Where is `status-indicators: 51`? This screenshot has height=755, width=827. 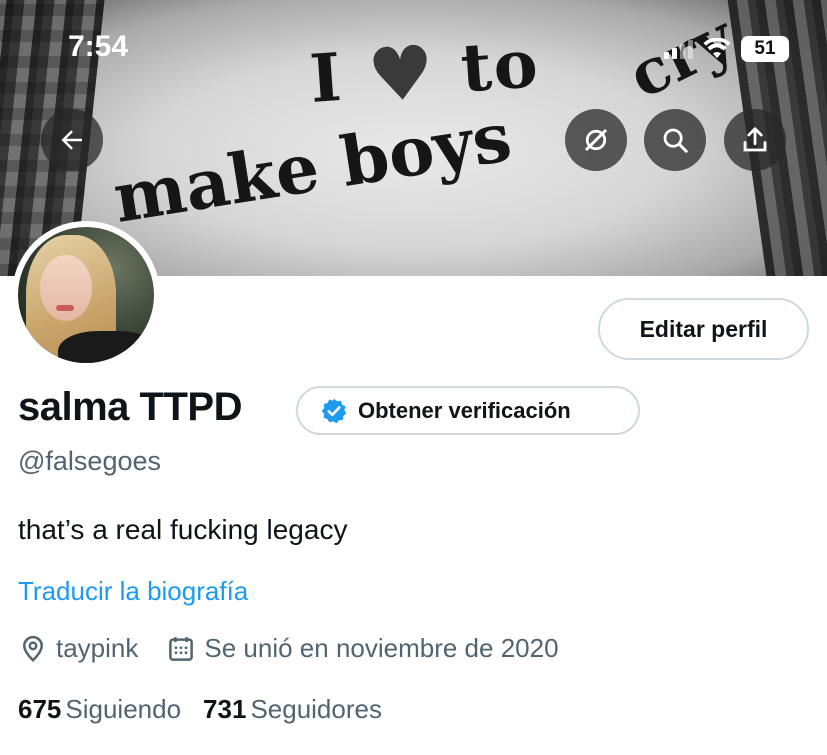 status-indicators: 51 is located at coordinates (726, 49).